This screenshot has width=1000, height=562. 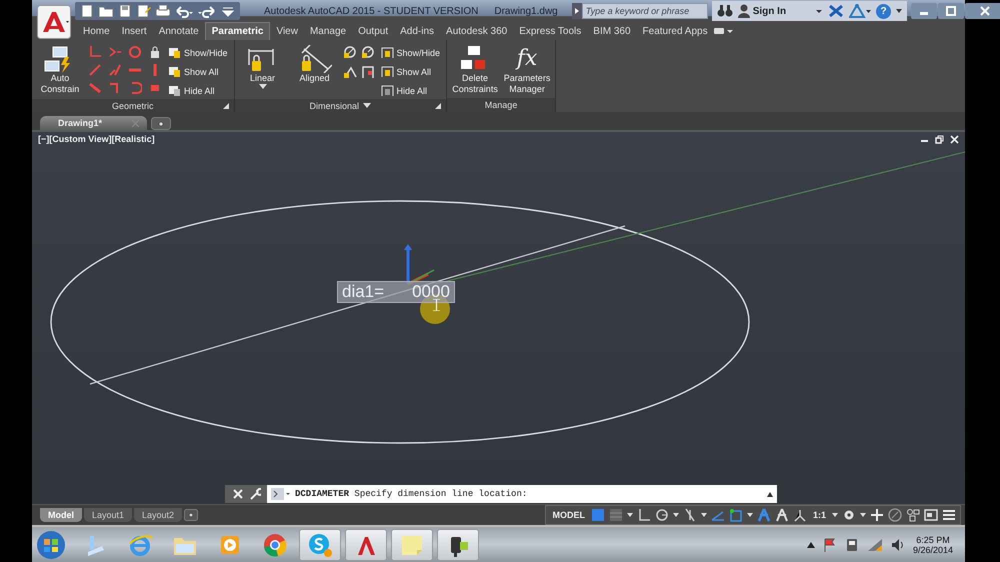 I want to click on maximize-icon, so click(x=951, y=11).